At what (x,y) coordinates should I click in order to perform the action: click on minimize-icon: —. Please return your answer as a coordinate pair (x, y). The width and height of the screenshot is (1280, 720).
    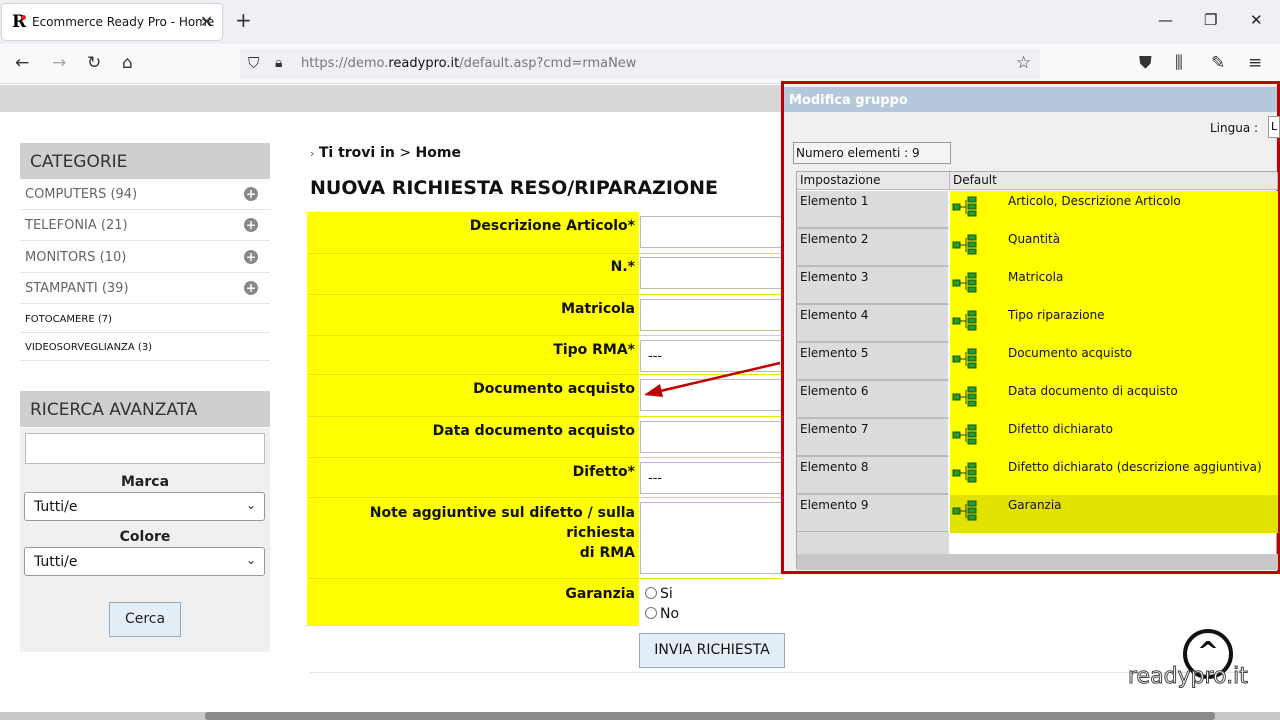
    Looking at the image, I should click on (1165, 20).